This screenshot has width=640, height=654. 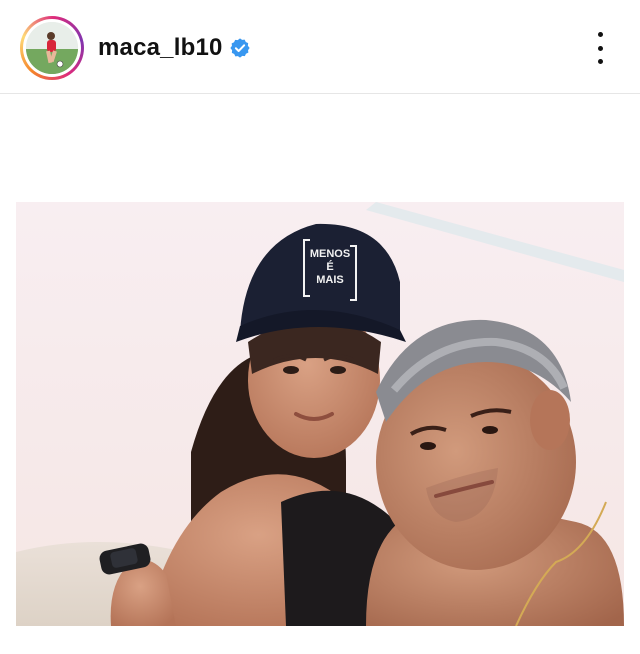 I want to click on cap-text-line3: MAIS, so click(x=330, y=280).